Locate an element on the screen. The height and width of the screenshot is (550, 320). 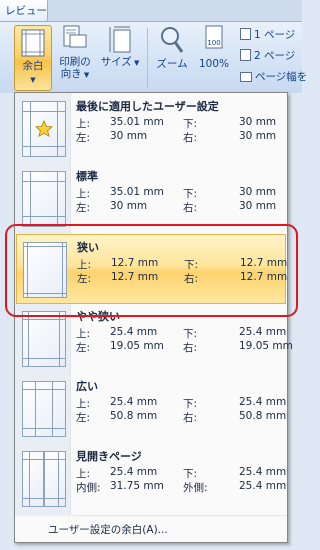
margins-button: 余白 ▼ is located at coordinates (33, 58).